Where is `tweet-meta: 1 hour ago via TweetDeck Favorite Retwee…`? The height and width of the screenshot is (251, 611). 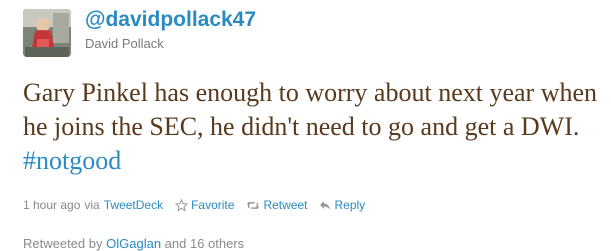 tweet-meta: 1 hour ago via TweetDeck Favorite Retwee… is located at coordinates (194, 205).